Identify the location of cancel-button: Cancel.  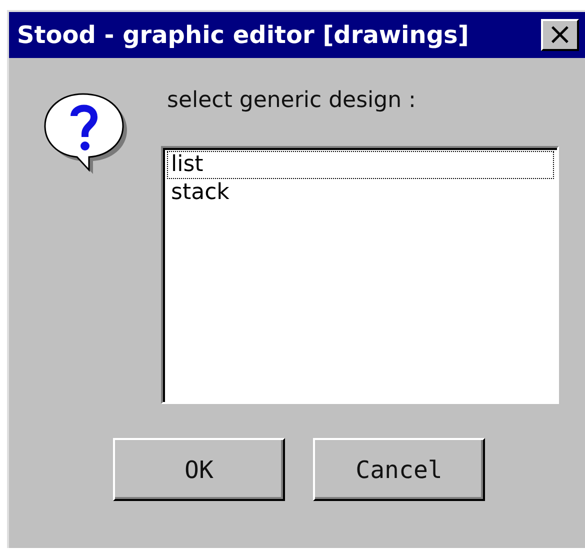
(399, 469).